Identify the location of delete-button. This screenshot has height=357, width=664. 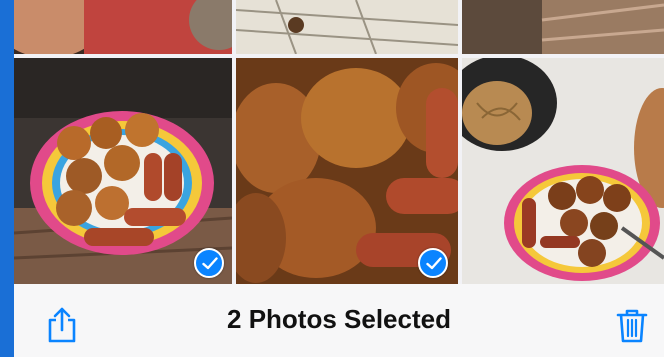
(632, 325).